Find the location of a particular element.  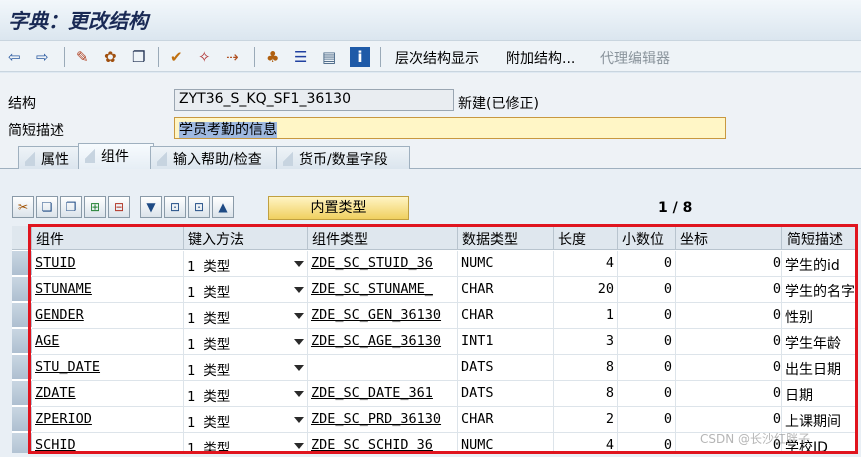

component-type-cell: ZDE_SC_DATE_361 is located at coordinates (383, 394).